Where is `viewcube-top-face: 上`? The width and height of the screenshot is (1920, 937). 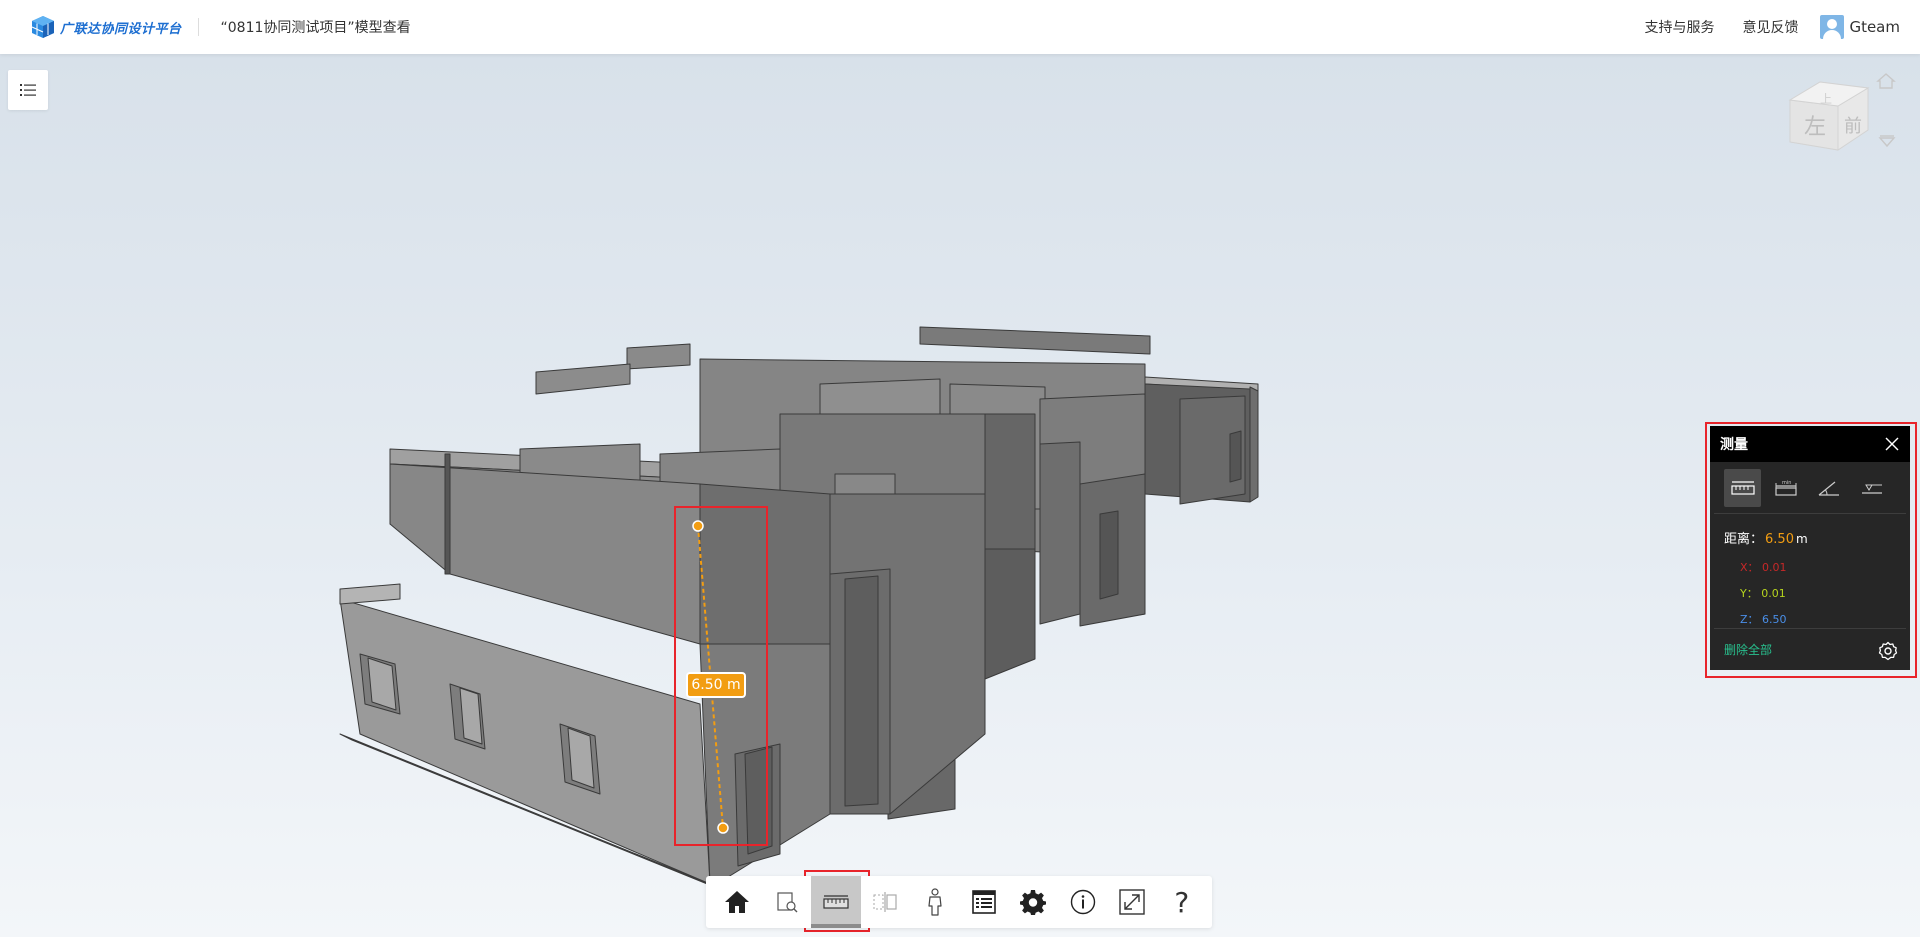 viewcube-top-face: 上 is located at coordinates (1826, 99).